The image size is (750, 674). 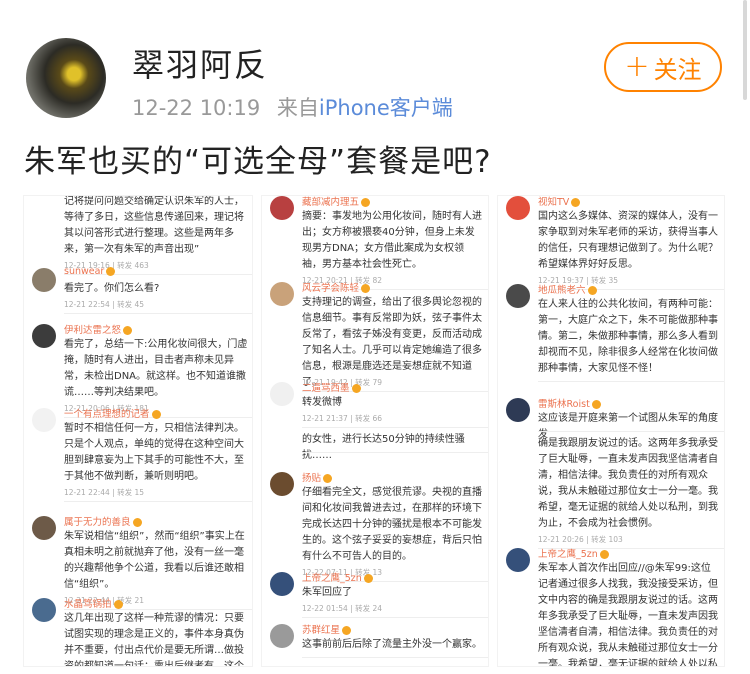 What do you see at coordinates (580, 539) in the screenshot?
I see `comment-meta: 12-21 20:26 | 转发 103` at bounding box center [580, 539].